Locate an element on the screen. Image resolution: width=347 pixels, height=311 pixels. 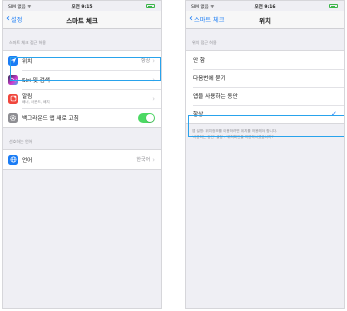
option-ask-next-time: 다음번에 묻기 is located at coordinates (265, 78).